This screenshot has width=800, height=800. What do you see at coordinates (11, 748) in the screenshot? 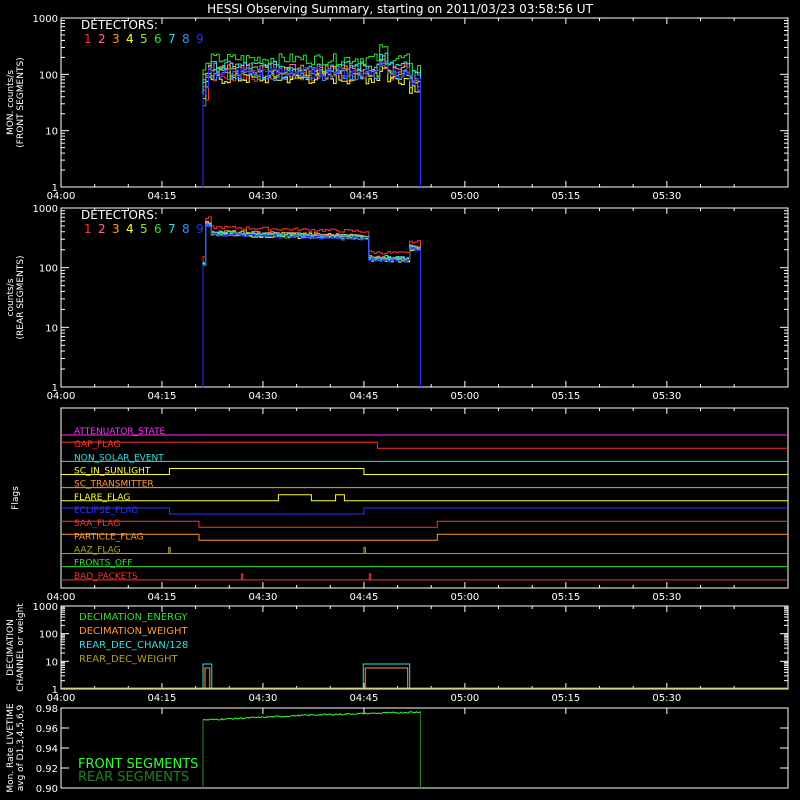
I see `y-axis-label: Mon. Rate LIVETIME` at bounding box center [11, 748].